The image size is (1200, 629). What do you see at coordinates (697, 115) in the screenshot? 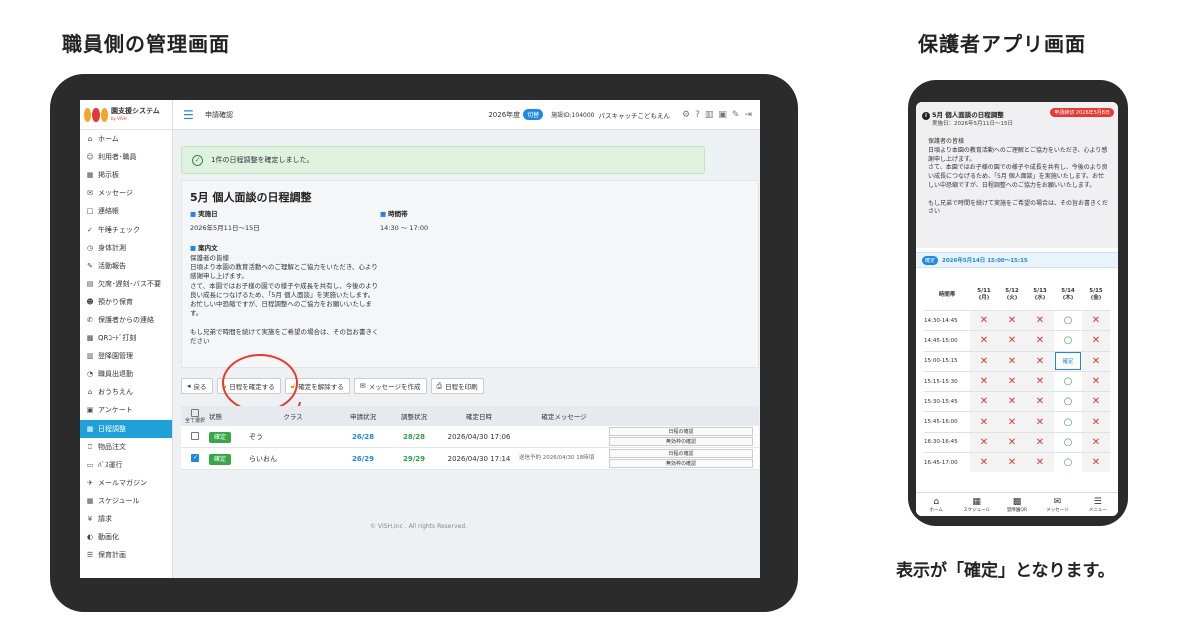
I see `help-icon: ?` at bounding box center [697, 115].